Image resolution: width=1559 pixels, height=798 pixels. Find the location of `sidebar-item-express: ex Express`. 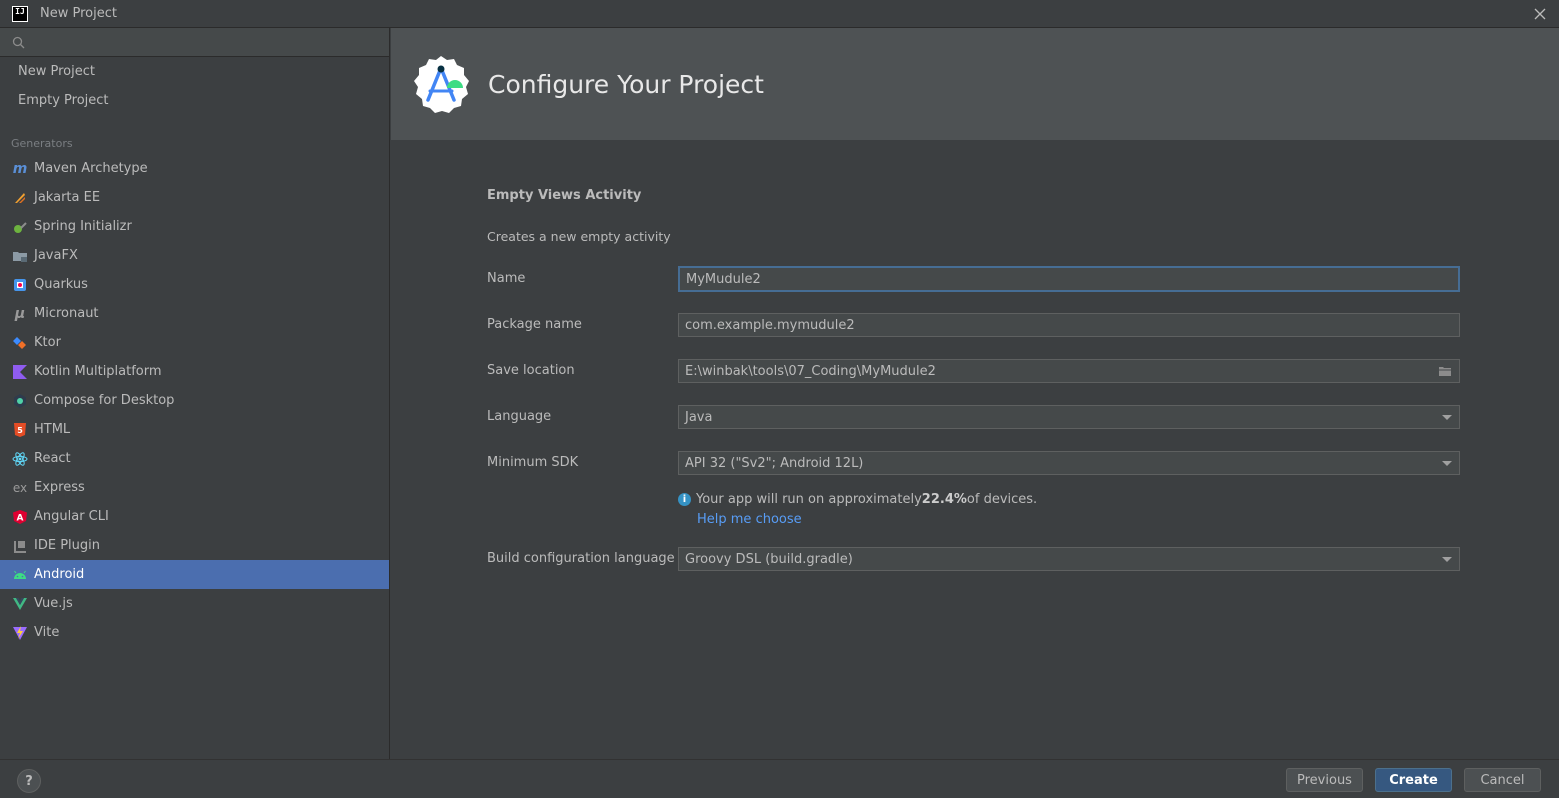

sidebar-item-express: ex Express is located at coordinates (194, 487).